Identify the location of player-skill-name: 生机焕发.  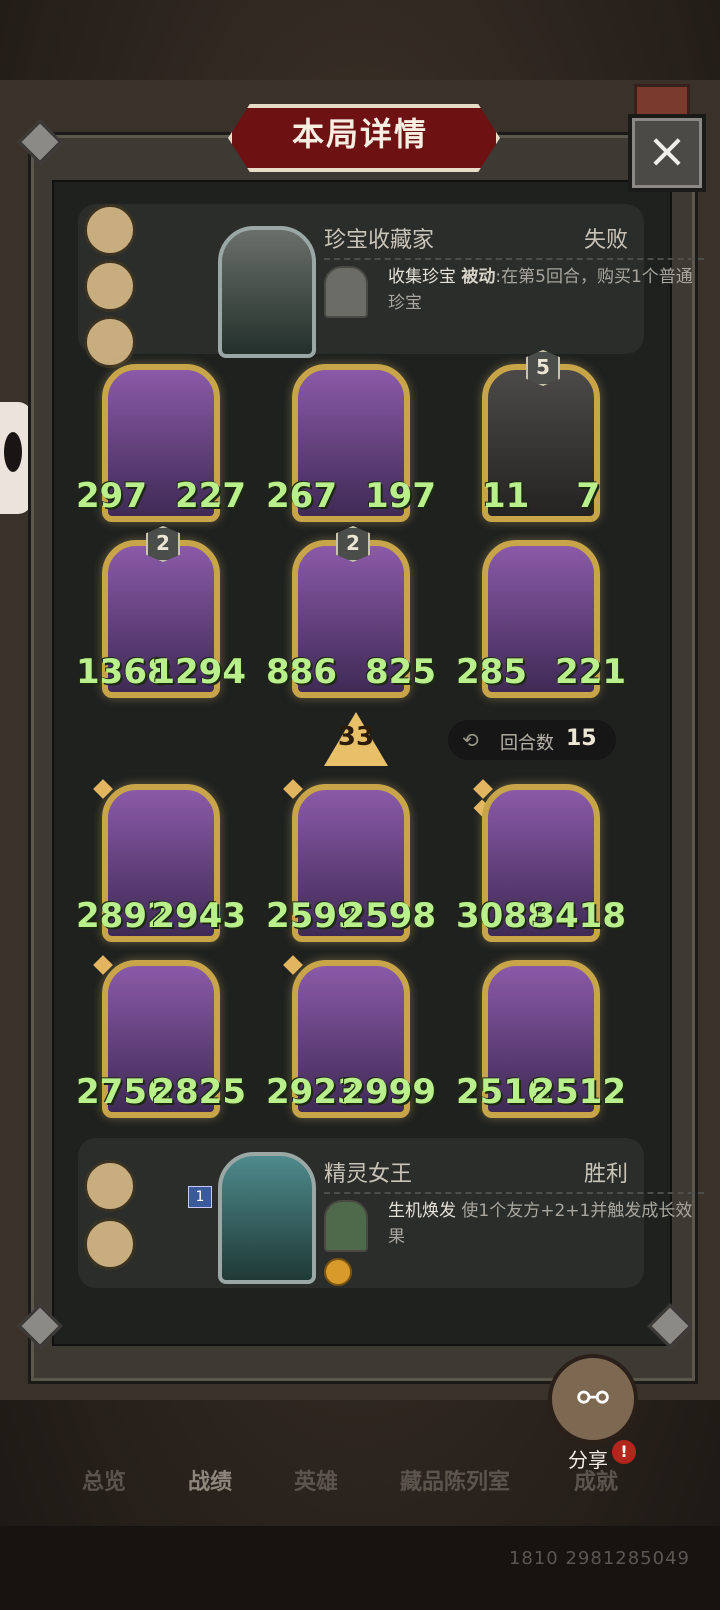
(422, 1211).